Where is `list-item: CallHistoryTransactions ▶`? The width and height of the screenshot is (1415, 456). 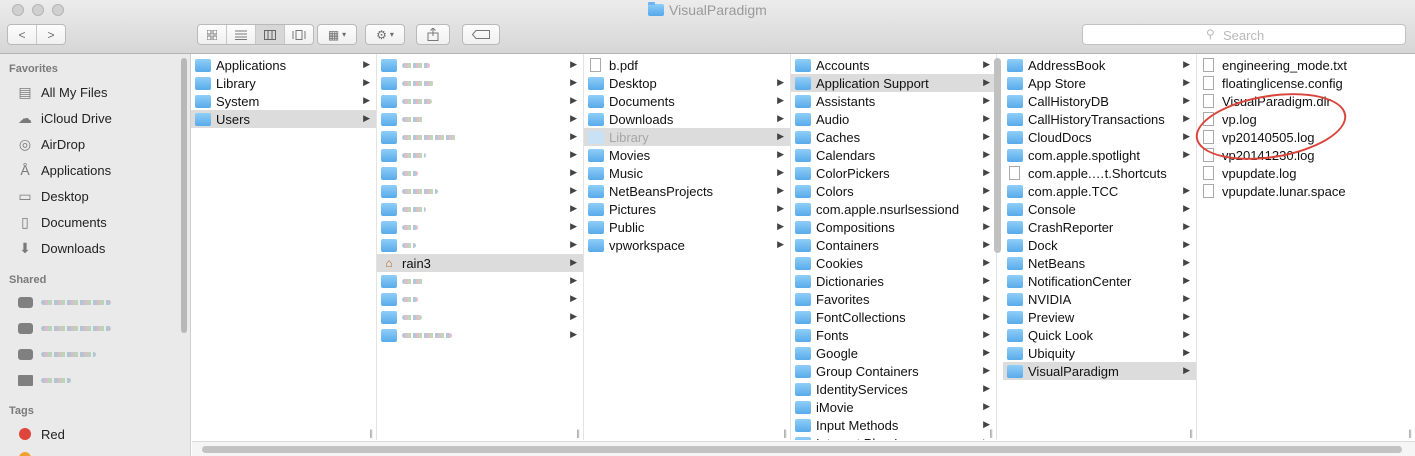 list-item: CallHistoryTransactions ▶ is located at coordinates (1099, 119).